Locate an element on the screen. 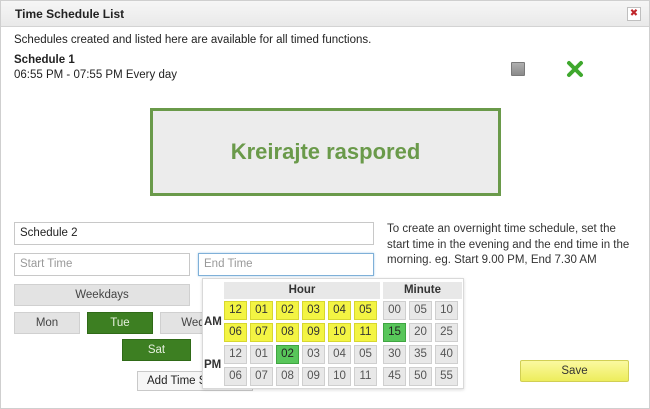  hour-cell-pm-05: 05 is located at coordinates (365, 354).